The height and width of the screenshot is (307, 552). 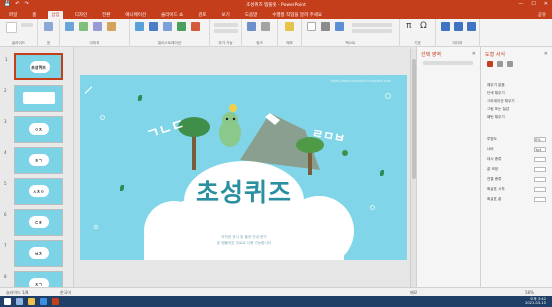 I want to click on slide-subtitle: 본 템플릿은 무료로 사용 가능합니다, so click(x=244, y=243).